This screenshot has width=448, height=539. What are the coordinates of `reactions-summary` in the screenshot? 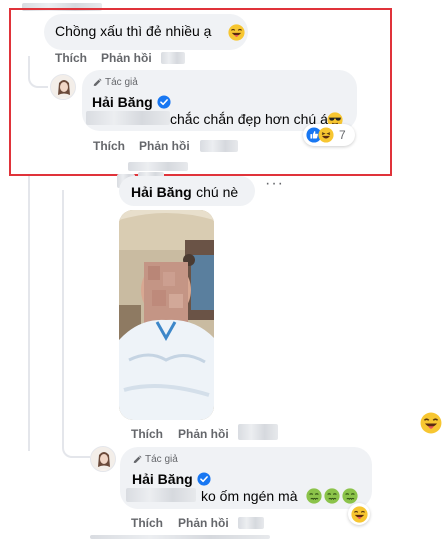 It's located at (359, 514).